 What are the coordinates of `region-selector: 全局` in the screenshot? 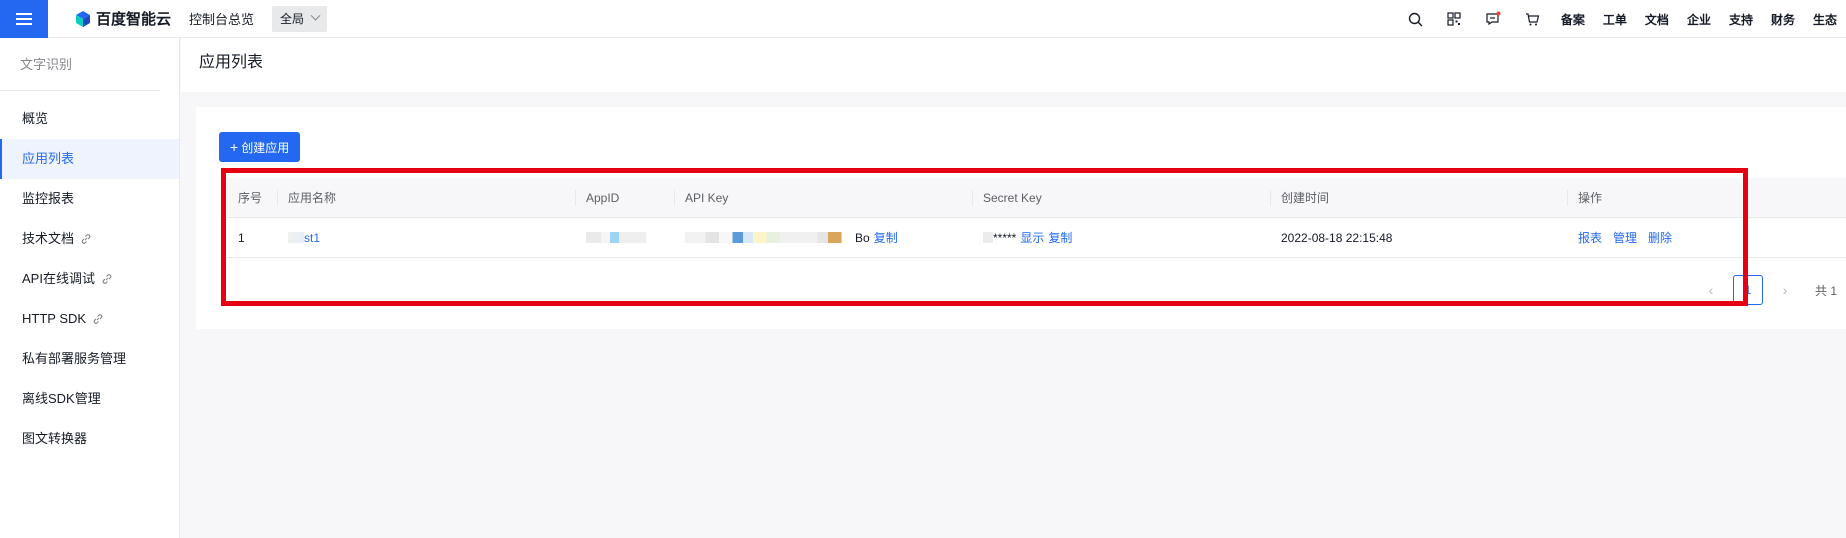 It's located at (300, 18).